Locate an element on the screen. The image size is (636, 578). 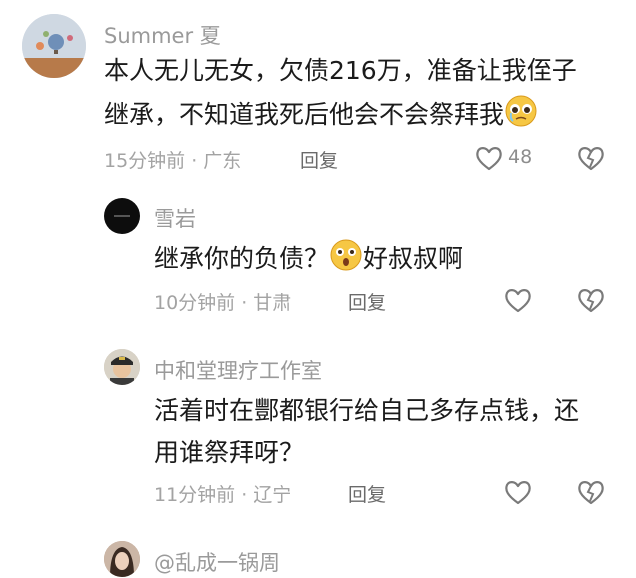
username: 中和堂理疗工作室 is located at coordinates (238, 370).